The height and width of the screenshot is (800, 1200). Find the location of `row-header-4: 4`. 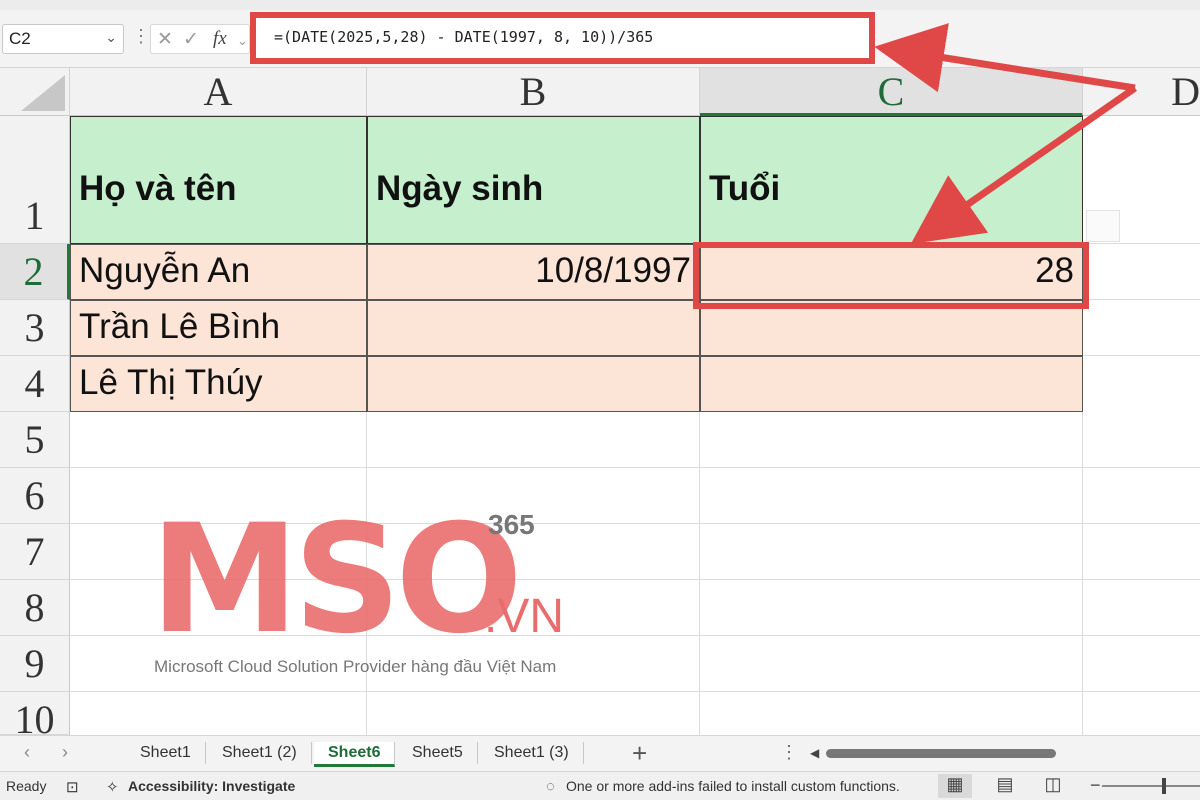

row-header-4: 4 is located at coordinates (35, 384).